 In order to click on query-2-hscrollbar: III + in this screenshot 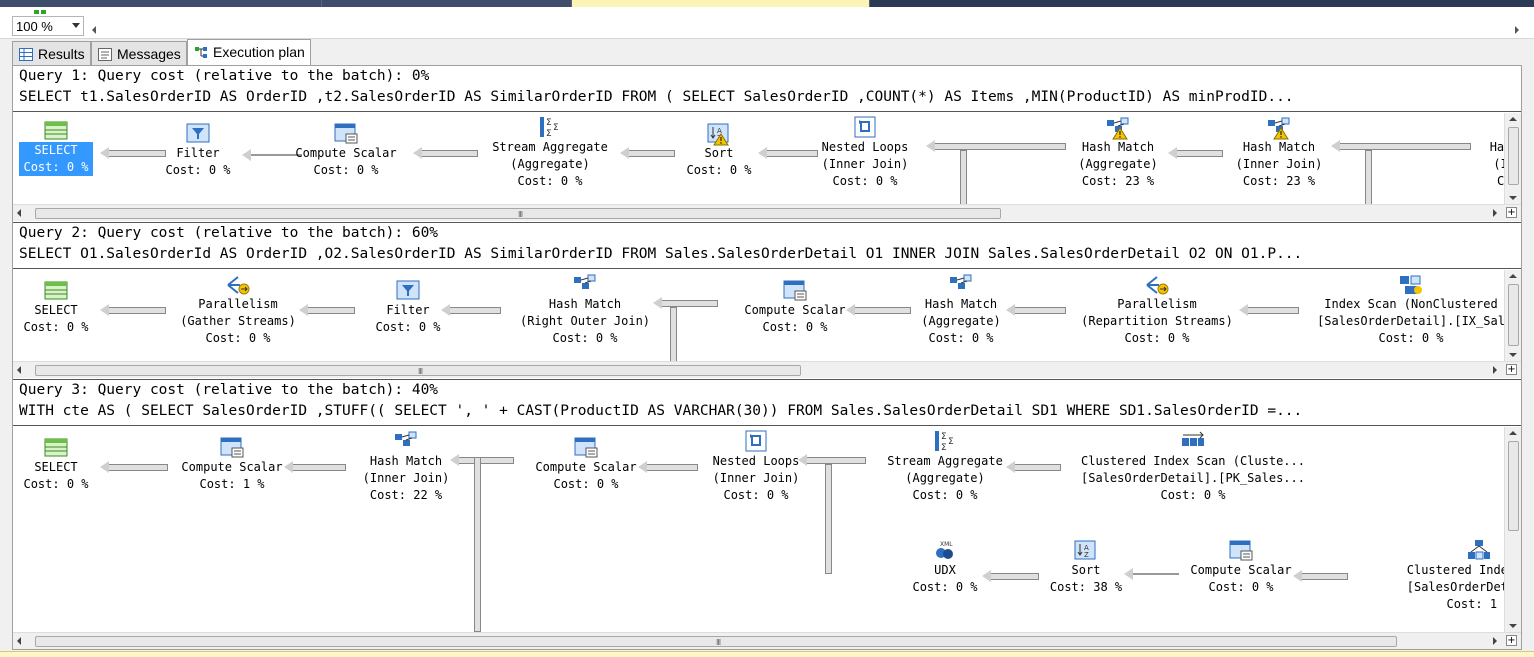, I will do `click(767, 369)`.